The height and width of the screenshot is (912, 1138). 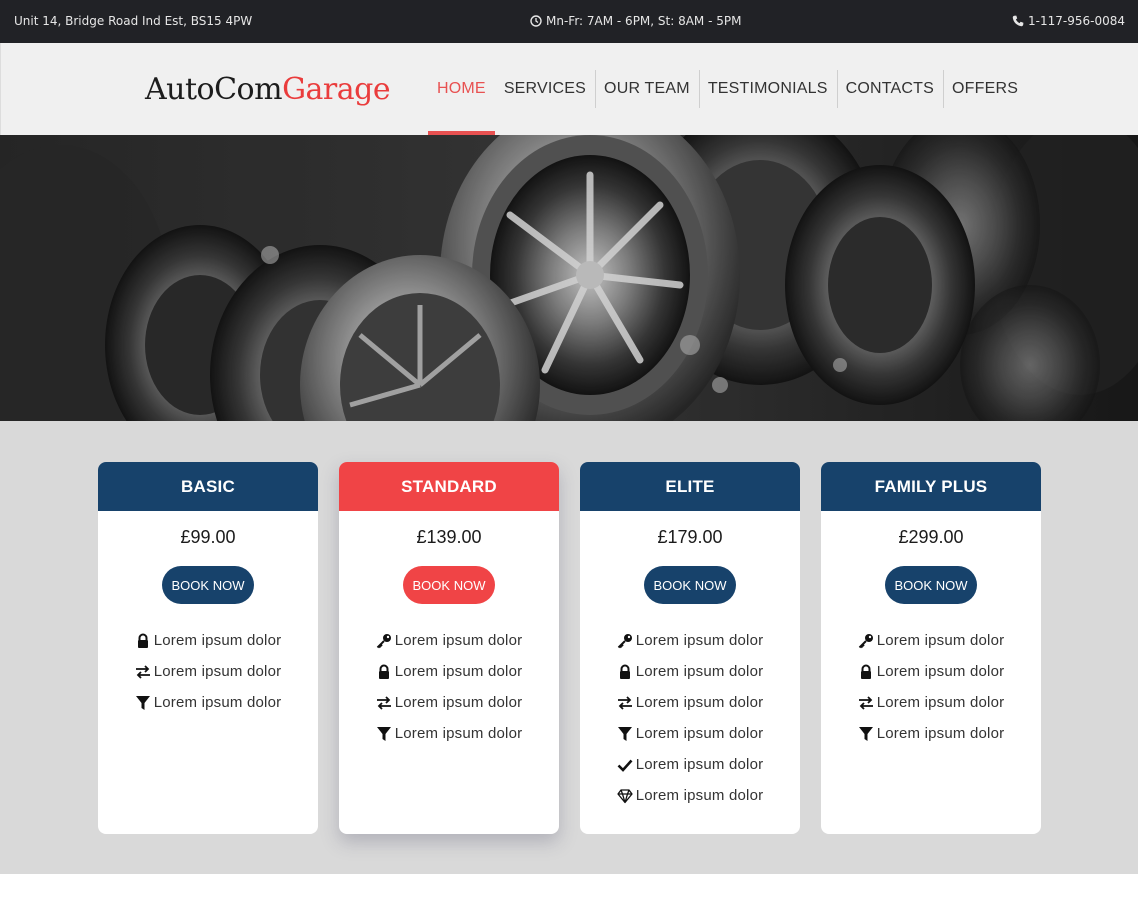 I want to click on nav-contacts: CONTACTS, so click(x=889, y=89).